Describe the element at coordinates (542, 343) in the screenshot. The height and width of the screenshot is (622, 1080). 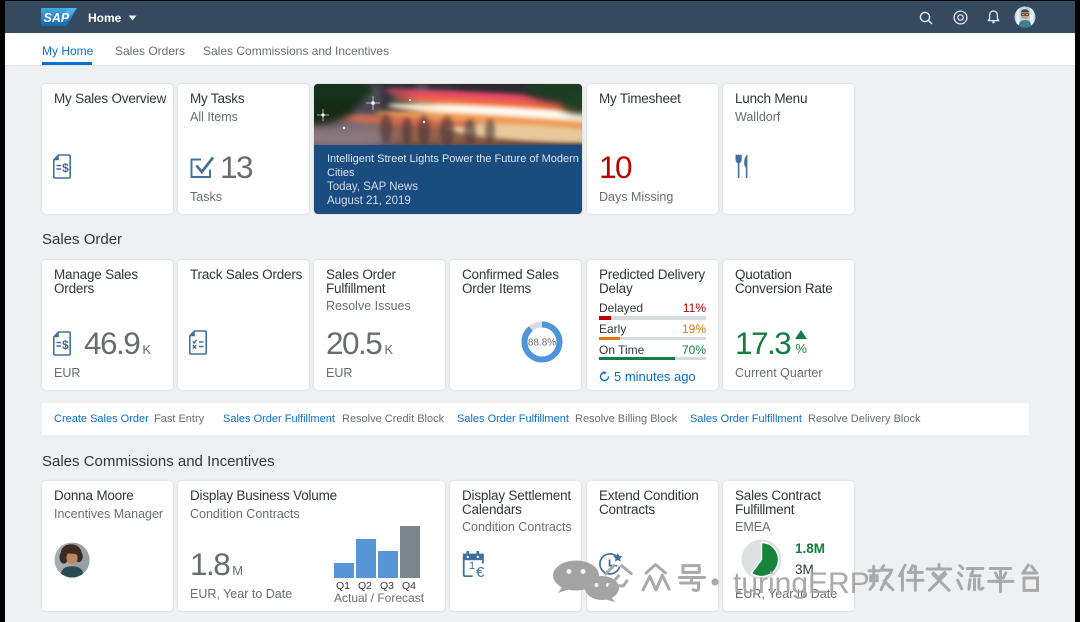
I see `svg-text: 88.8%` at that location.